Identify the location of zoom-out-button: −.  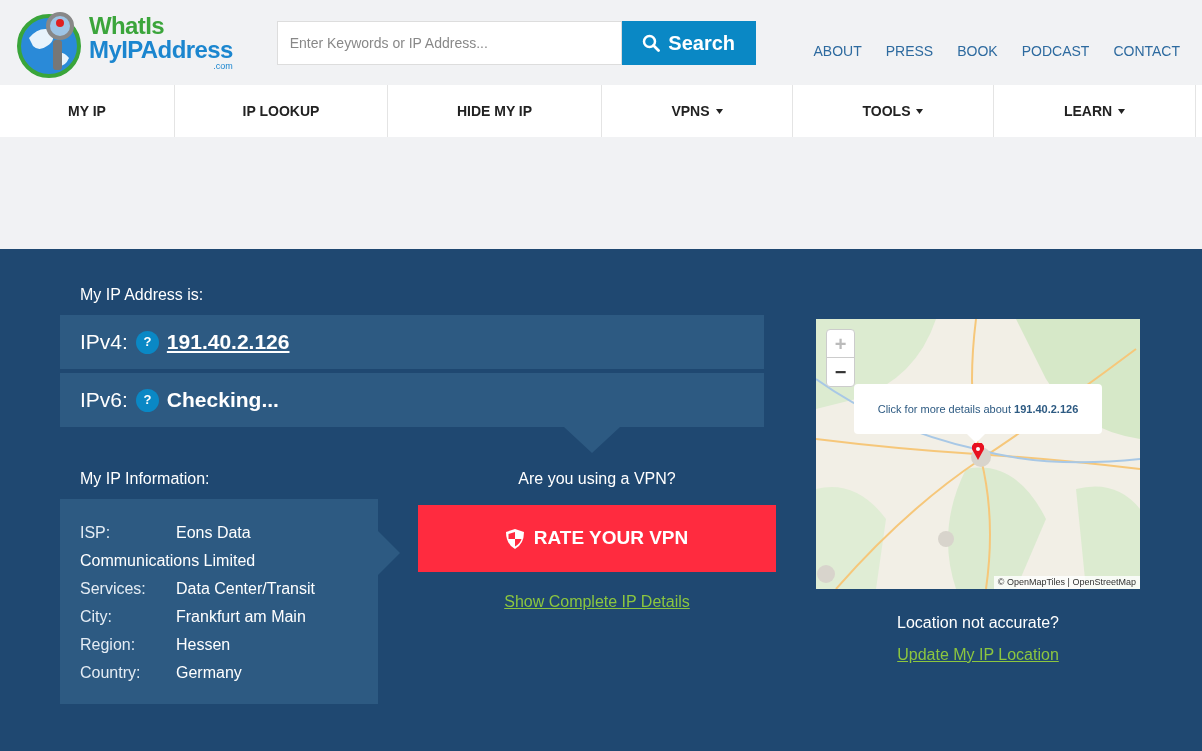
(840, 372).